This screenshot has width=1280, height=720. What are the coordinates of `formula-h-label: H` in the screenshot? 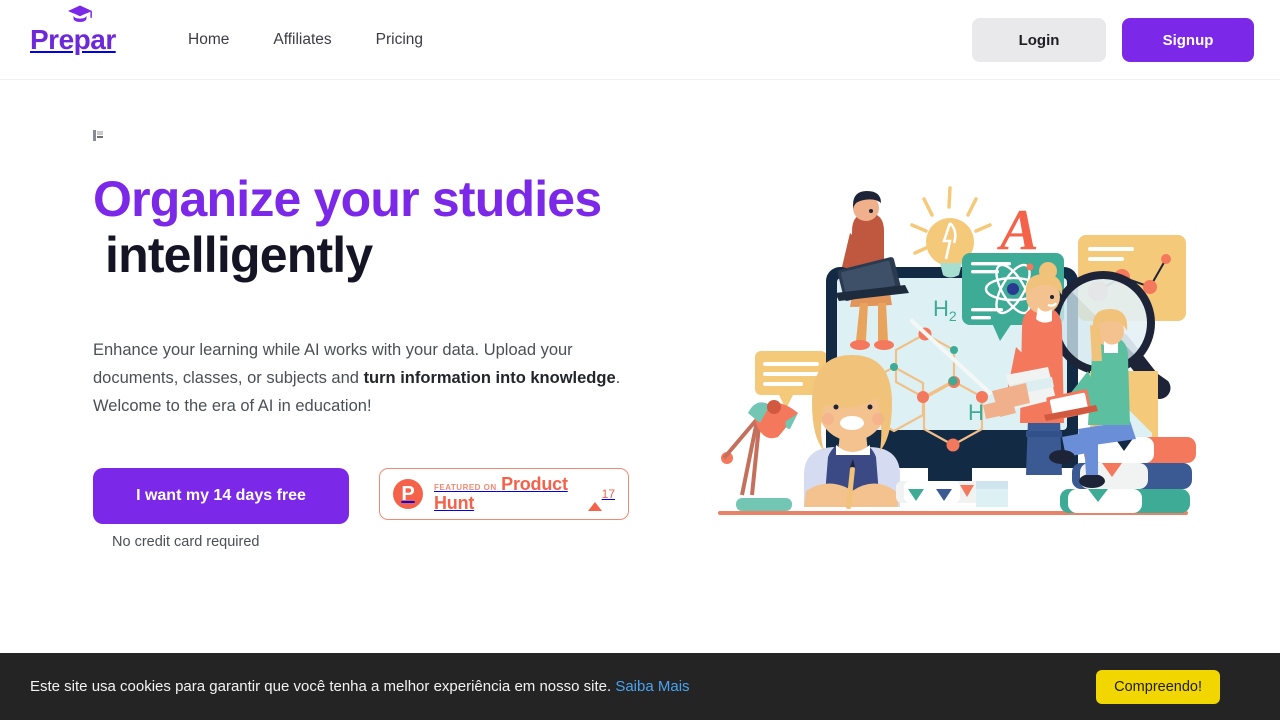 It's located at (976, 412).